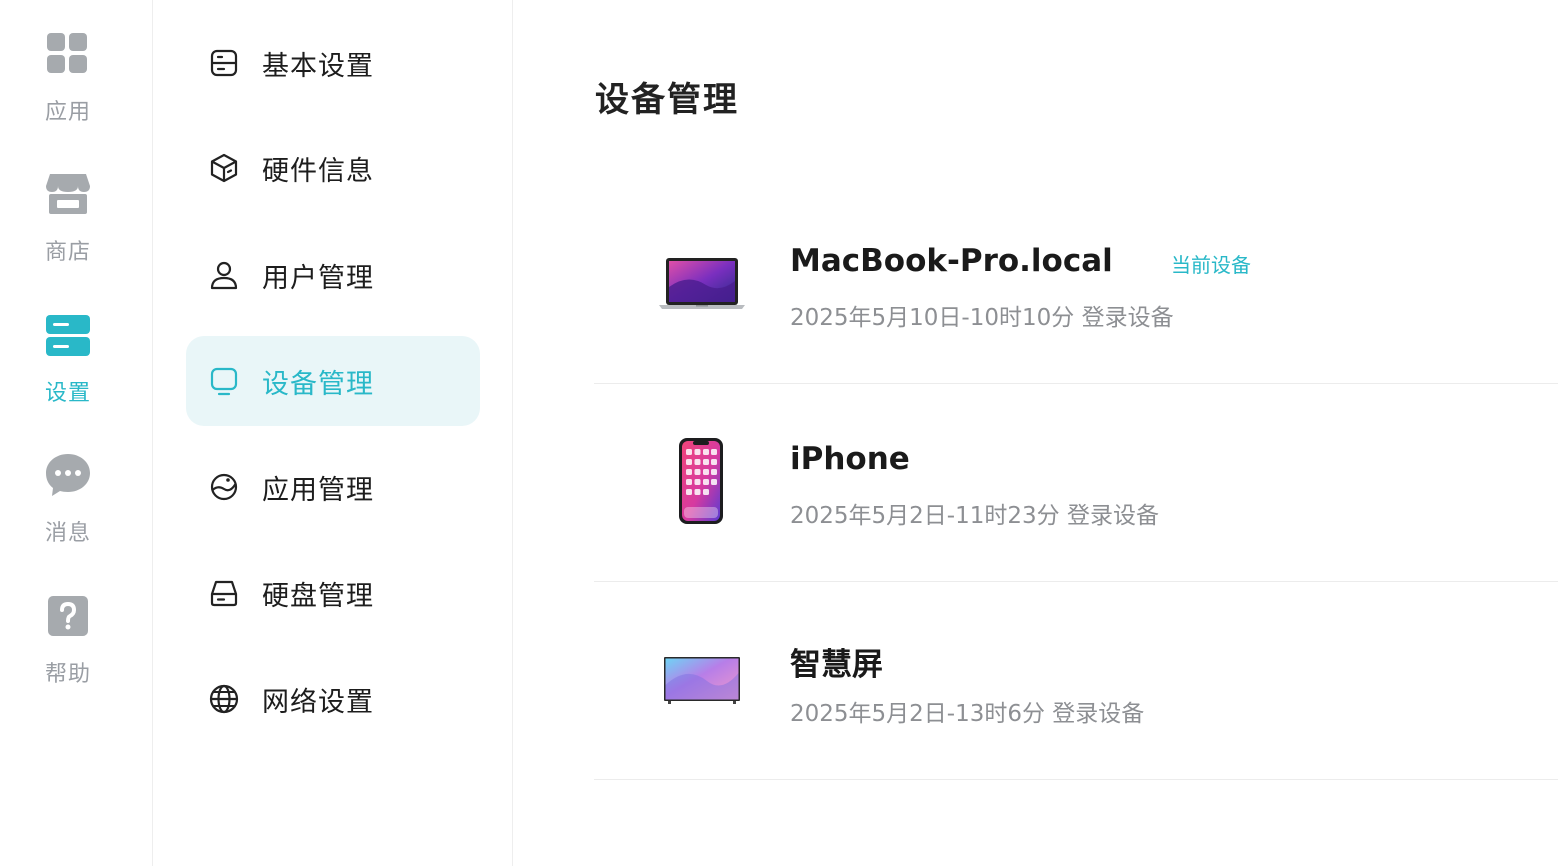  Describe the element at coordinates (67, 674) in the screenshot. I see `rail-label-help: 帮助` at that location.